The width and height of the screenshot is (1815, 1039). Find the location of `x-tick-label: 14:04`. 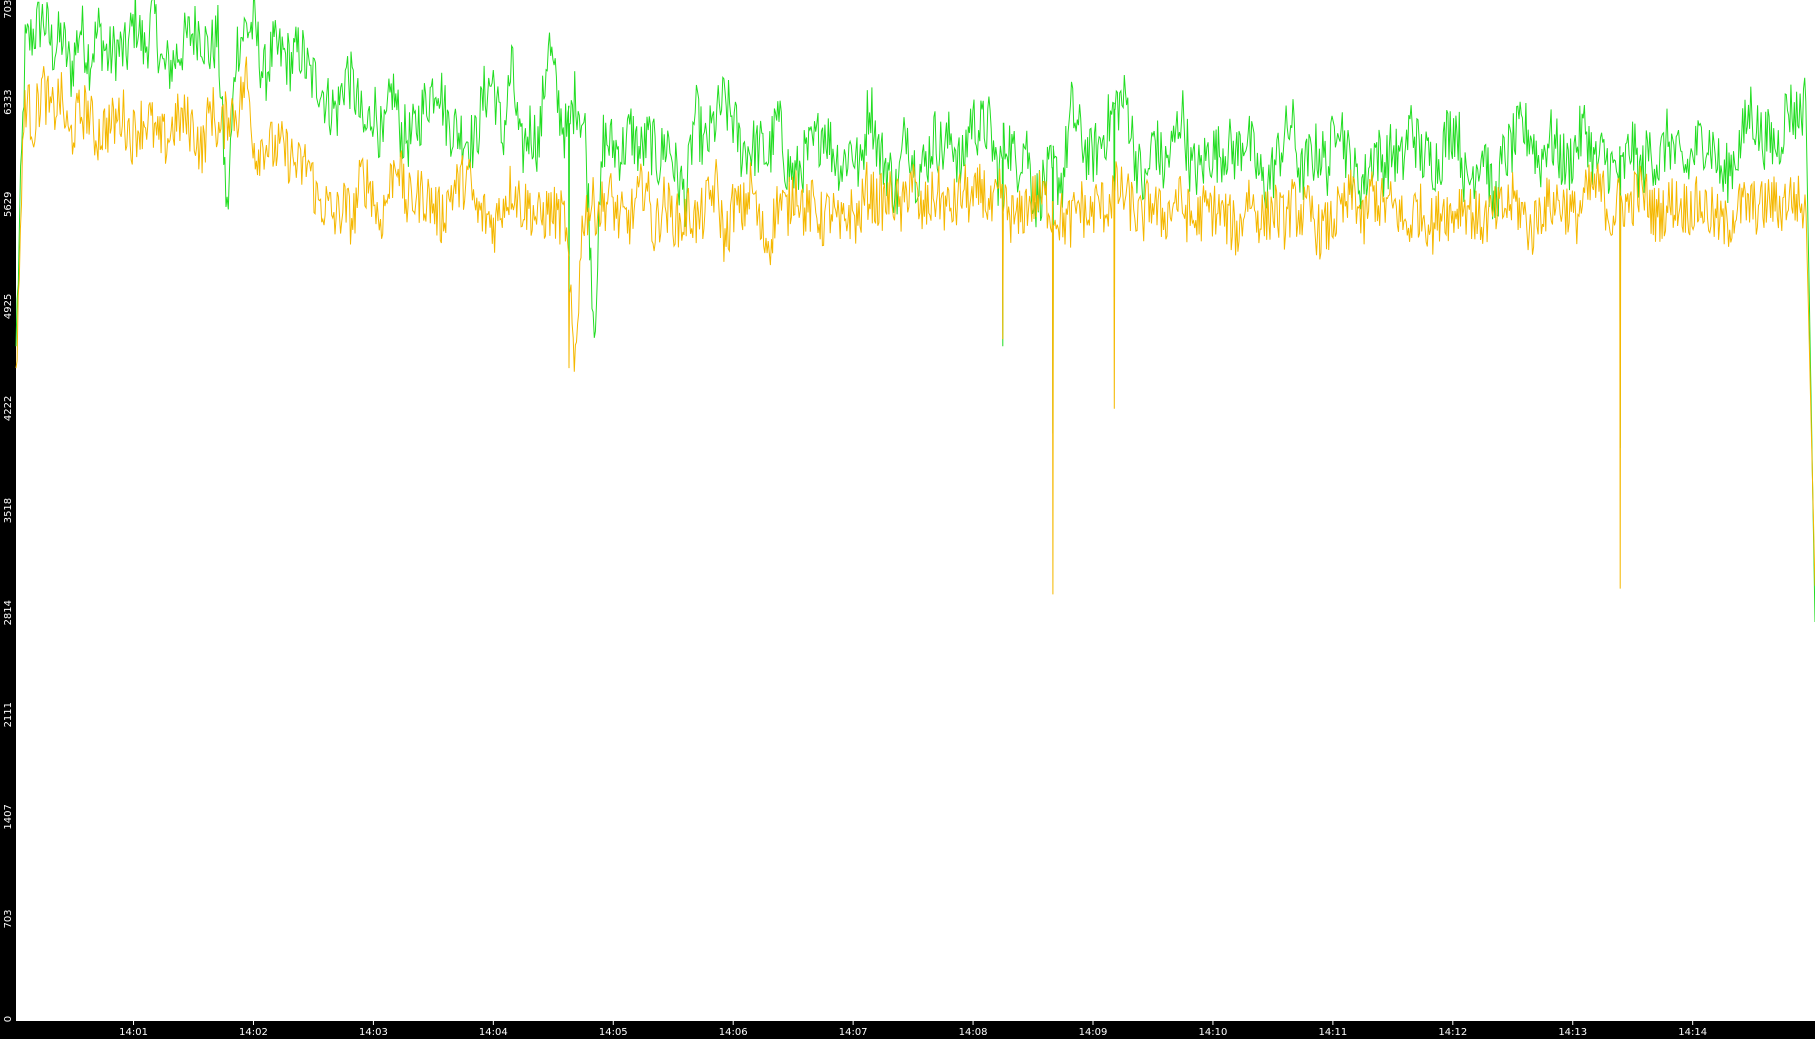

x-tick-label: 14:04 is located at coordinates (493, 1032).